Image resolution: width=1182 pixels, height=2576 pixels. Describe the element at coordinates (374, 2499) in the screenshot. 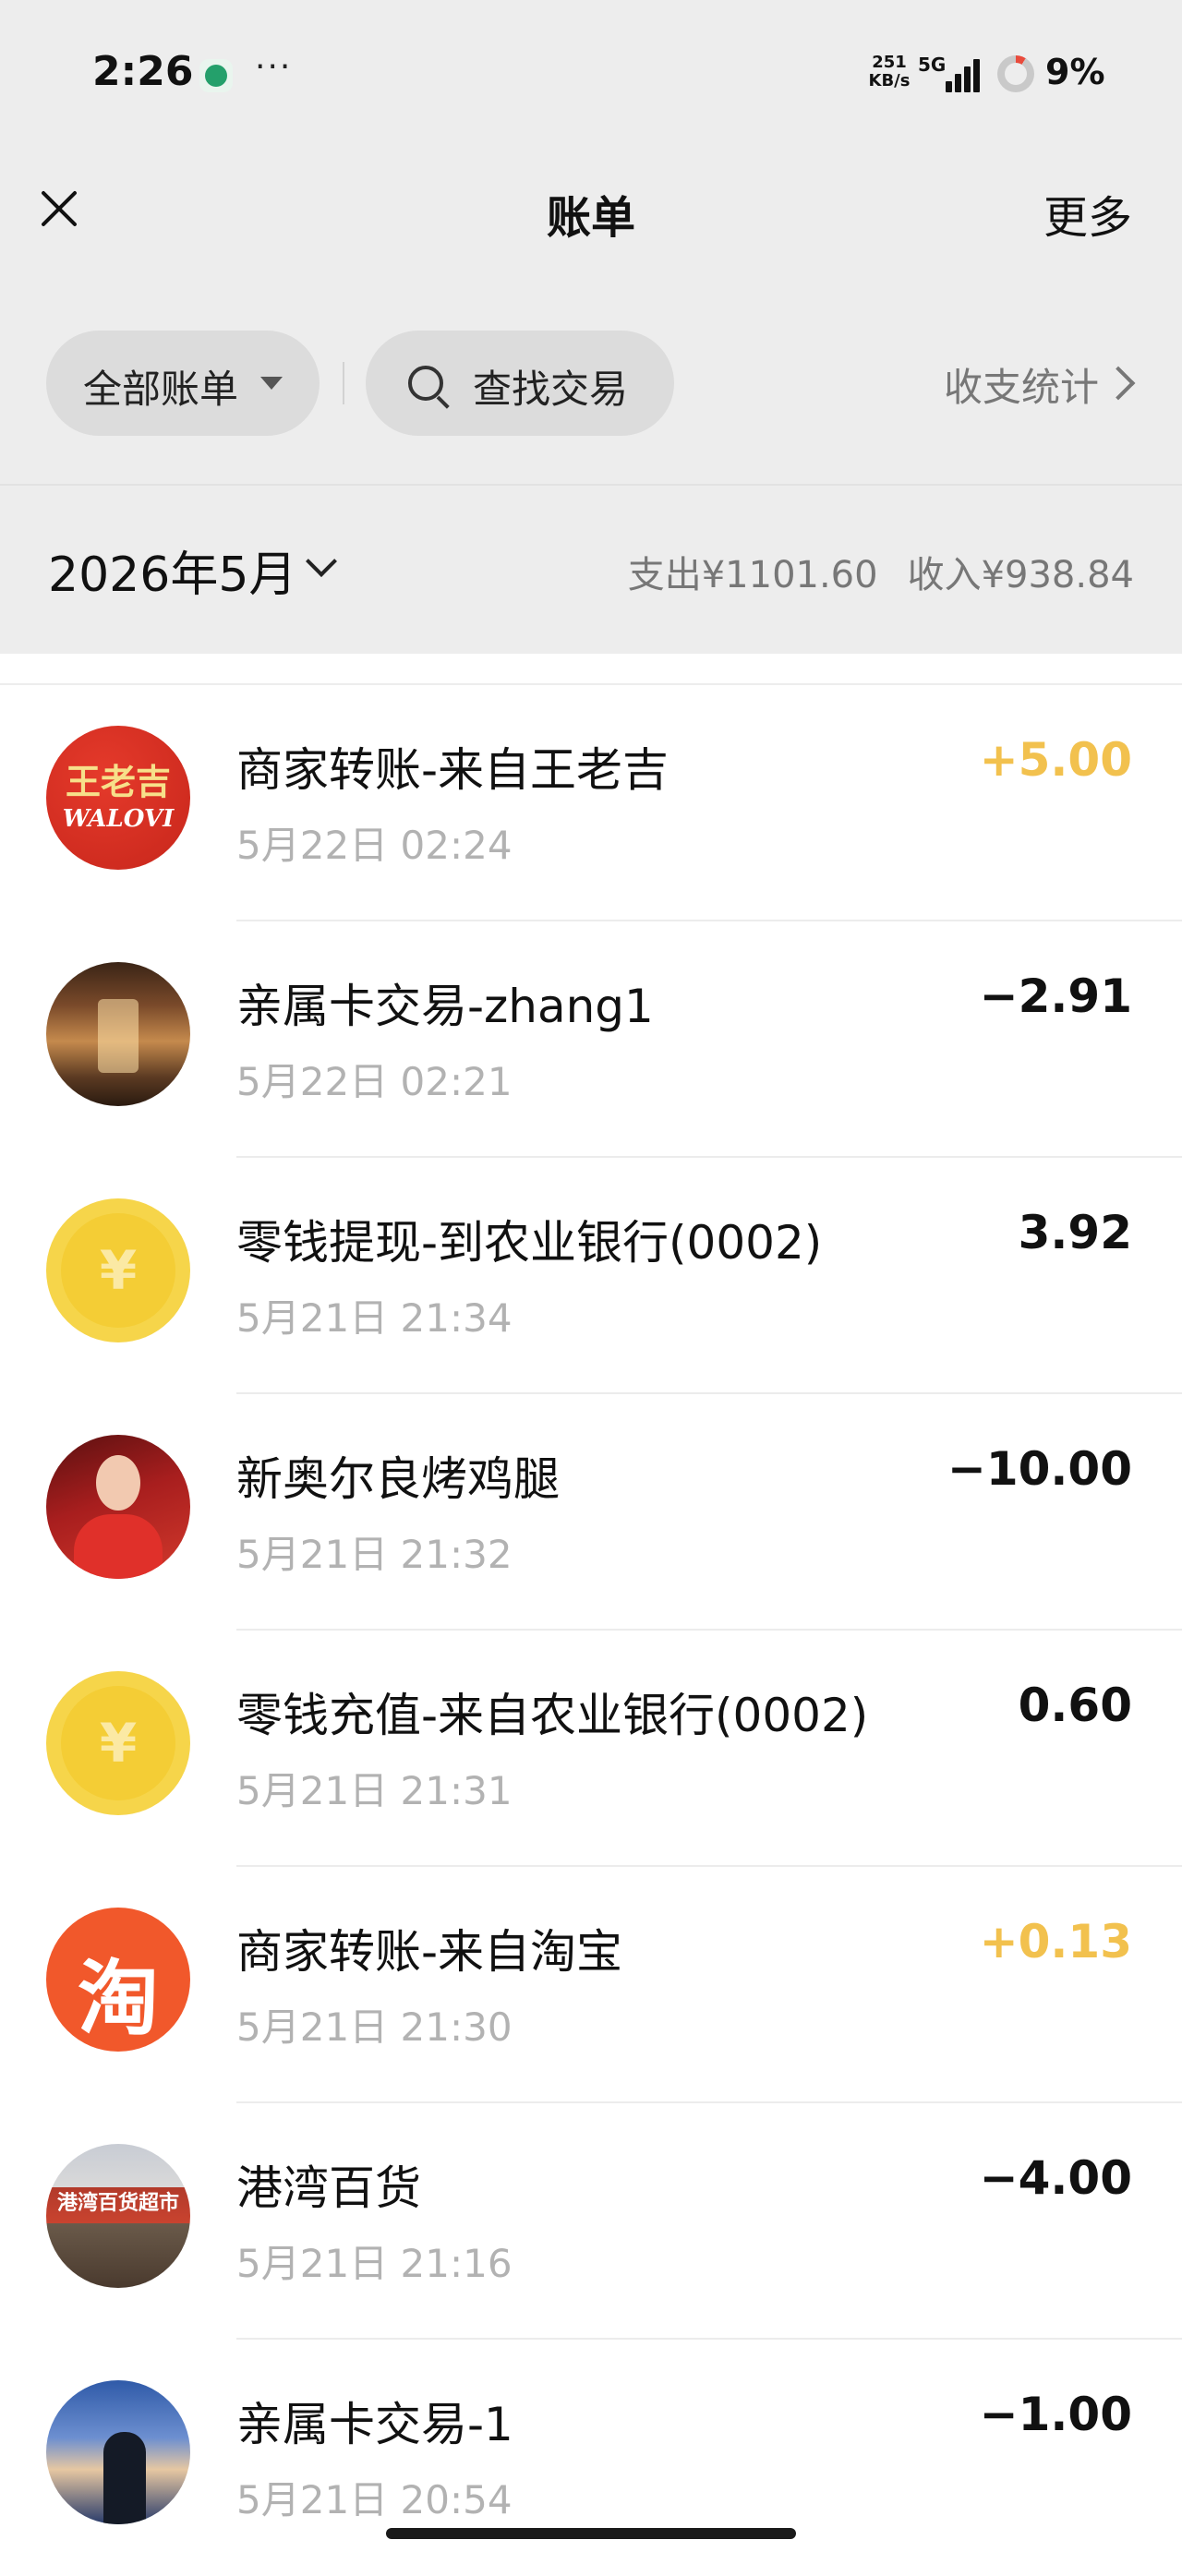

I see `transaction-time: 5月21日 20:54` at that location.